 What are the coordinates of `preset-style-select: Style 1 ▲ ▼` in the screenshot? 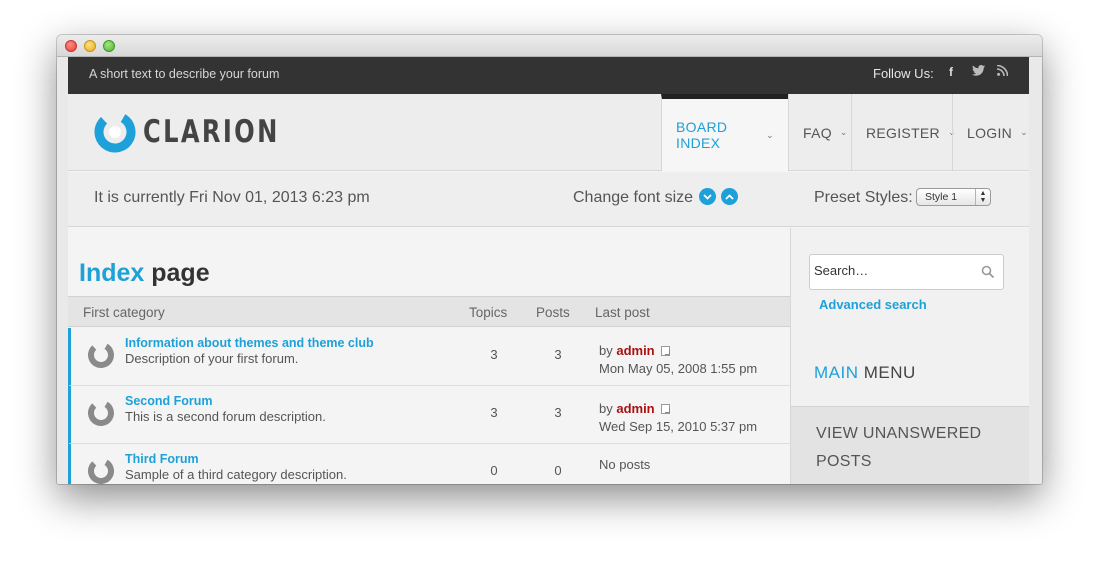 It's located at (953, 197).